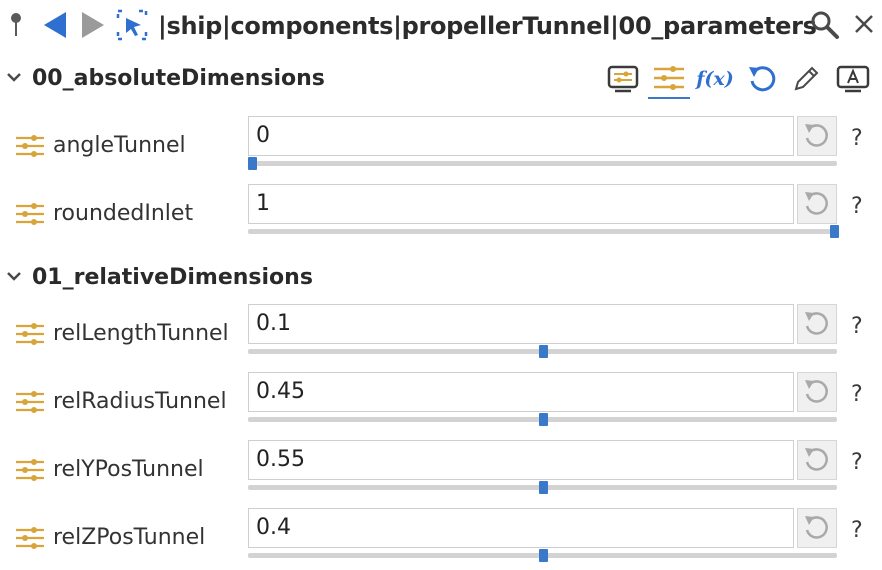 The height and width of the screenshot is (570, 882). Describe the element at coordinates (123, 213) in the screenshot. I see `param-label: roundedInlet` at that location.